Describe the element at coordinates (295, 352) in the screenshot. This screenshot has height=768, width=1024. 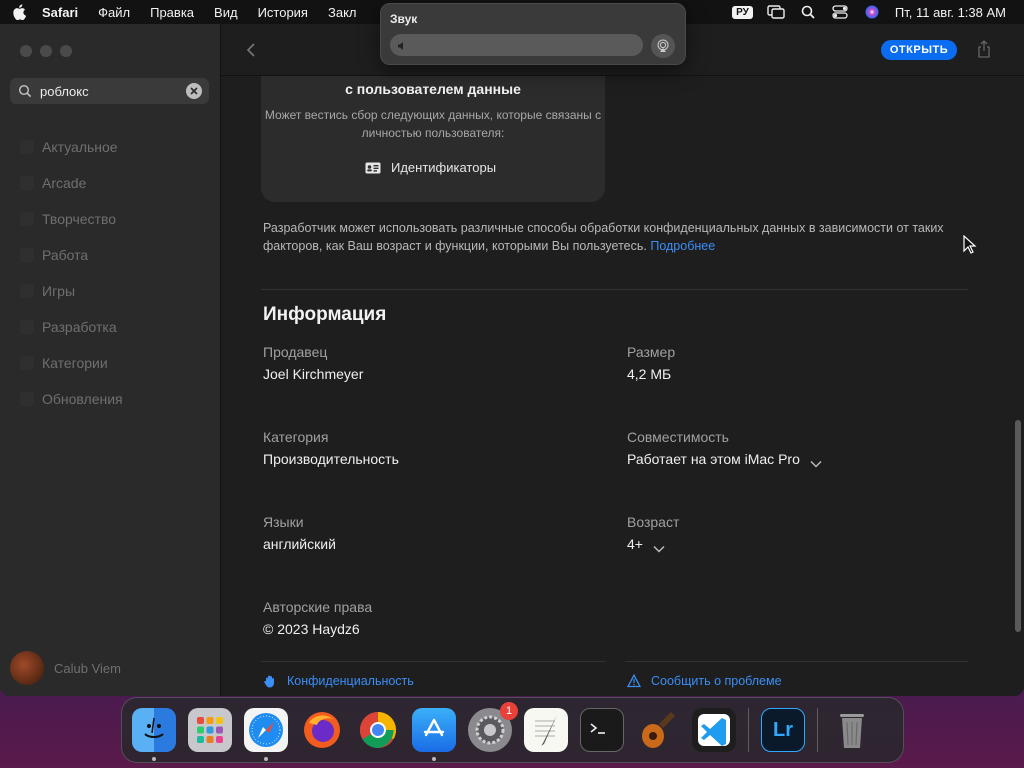
I see `info-seller-label: Продавец` at that location.